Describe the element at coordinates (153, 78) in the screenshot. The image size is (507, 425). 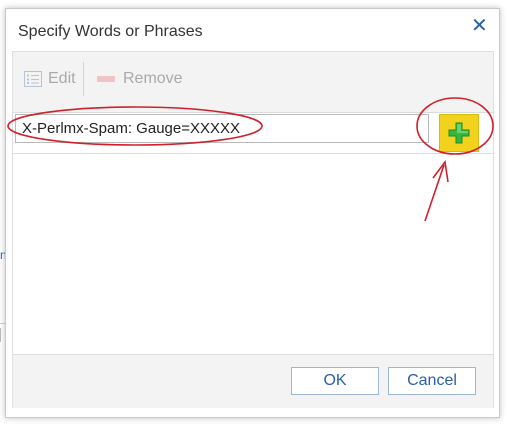
I see `remove-label: Remove` at that location.